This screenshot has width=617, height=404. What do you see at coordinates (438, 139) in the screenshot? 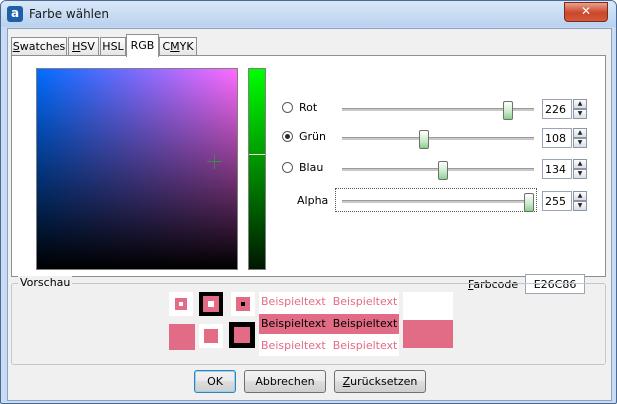
I see `slider-green` at bounding box center [438, 139].